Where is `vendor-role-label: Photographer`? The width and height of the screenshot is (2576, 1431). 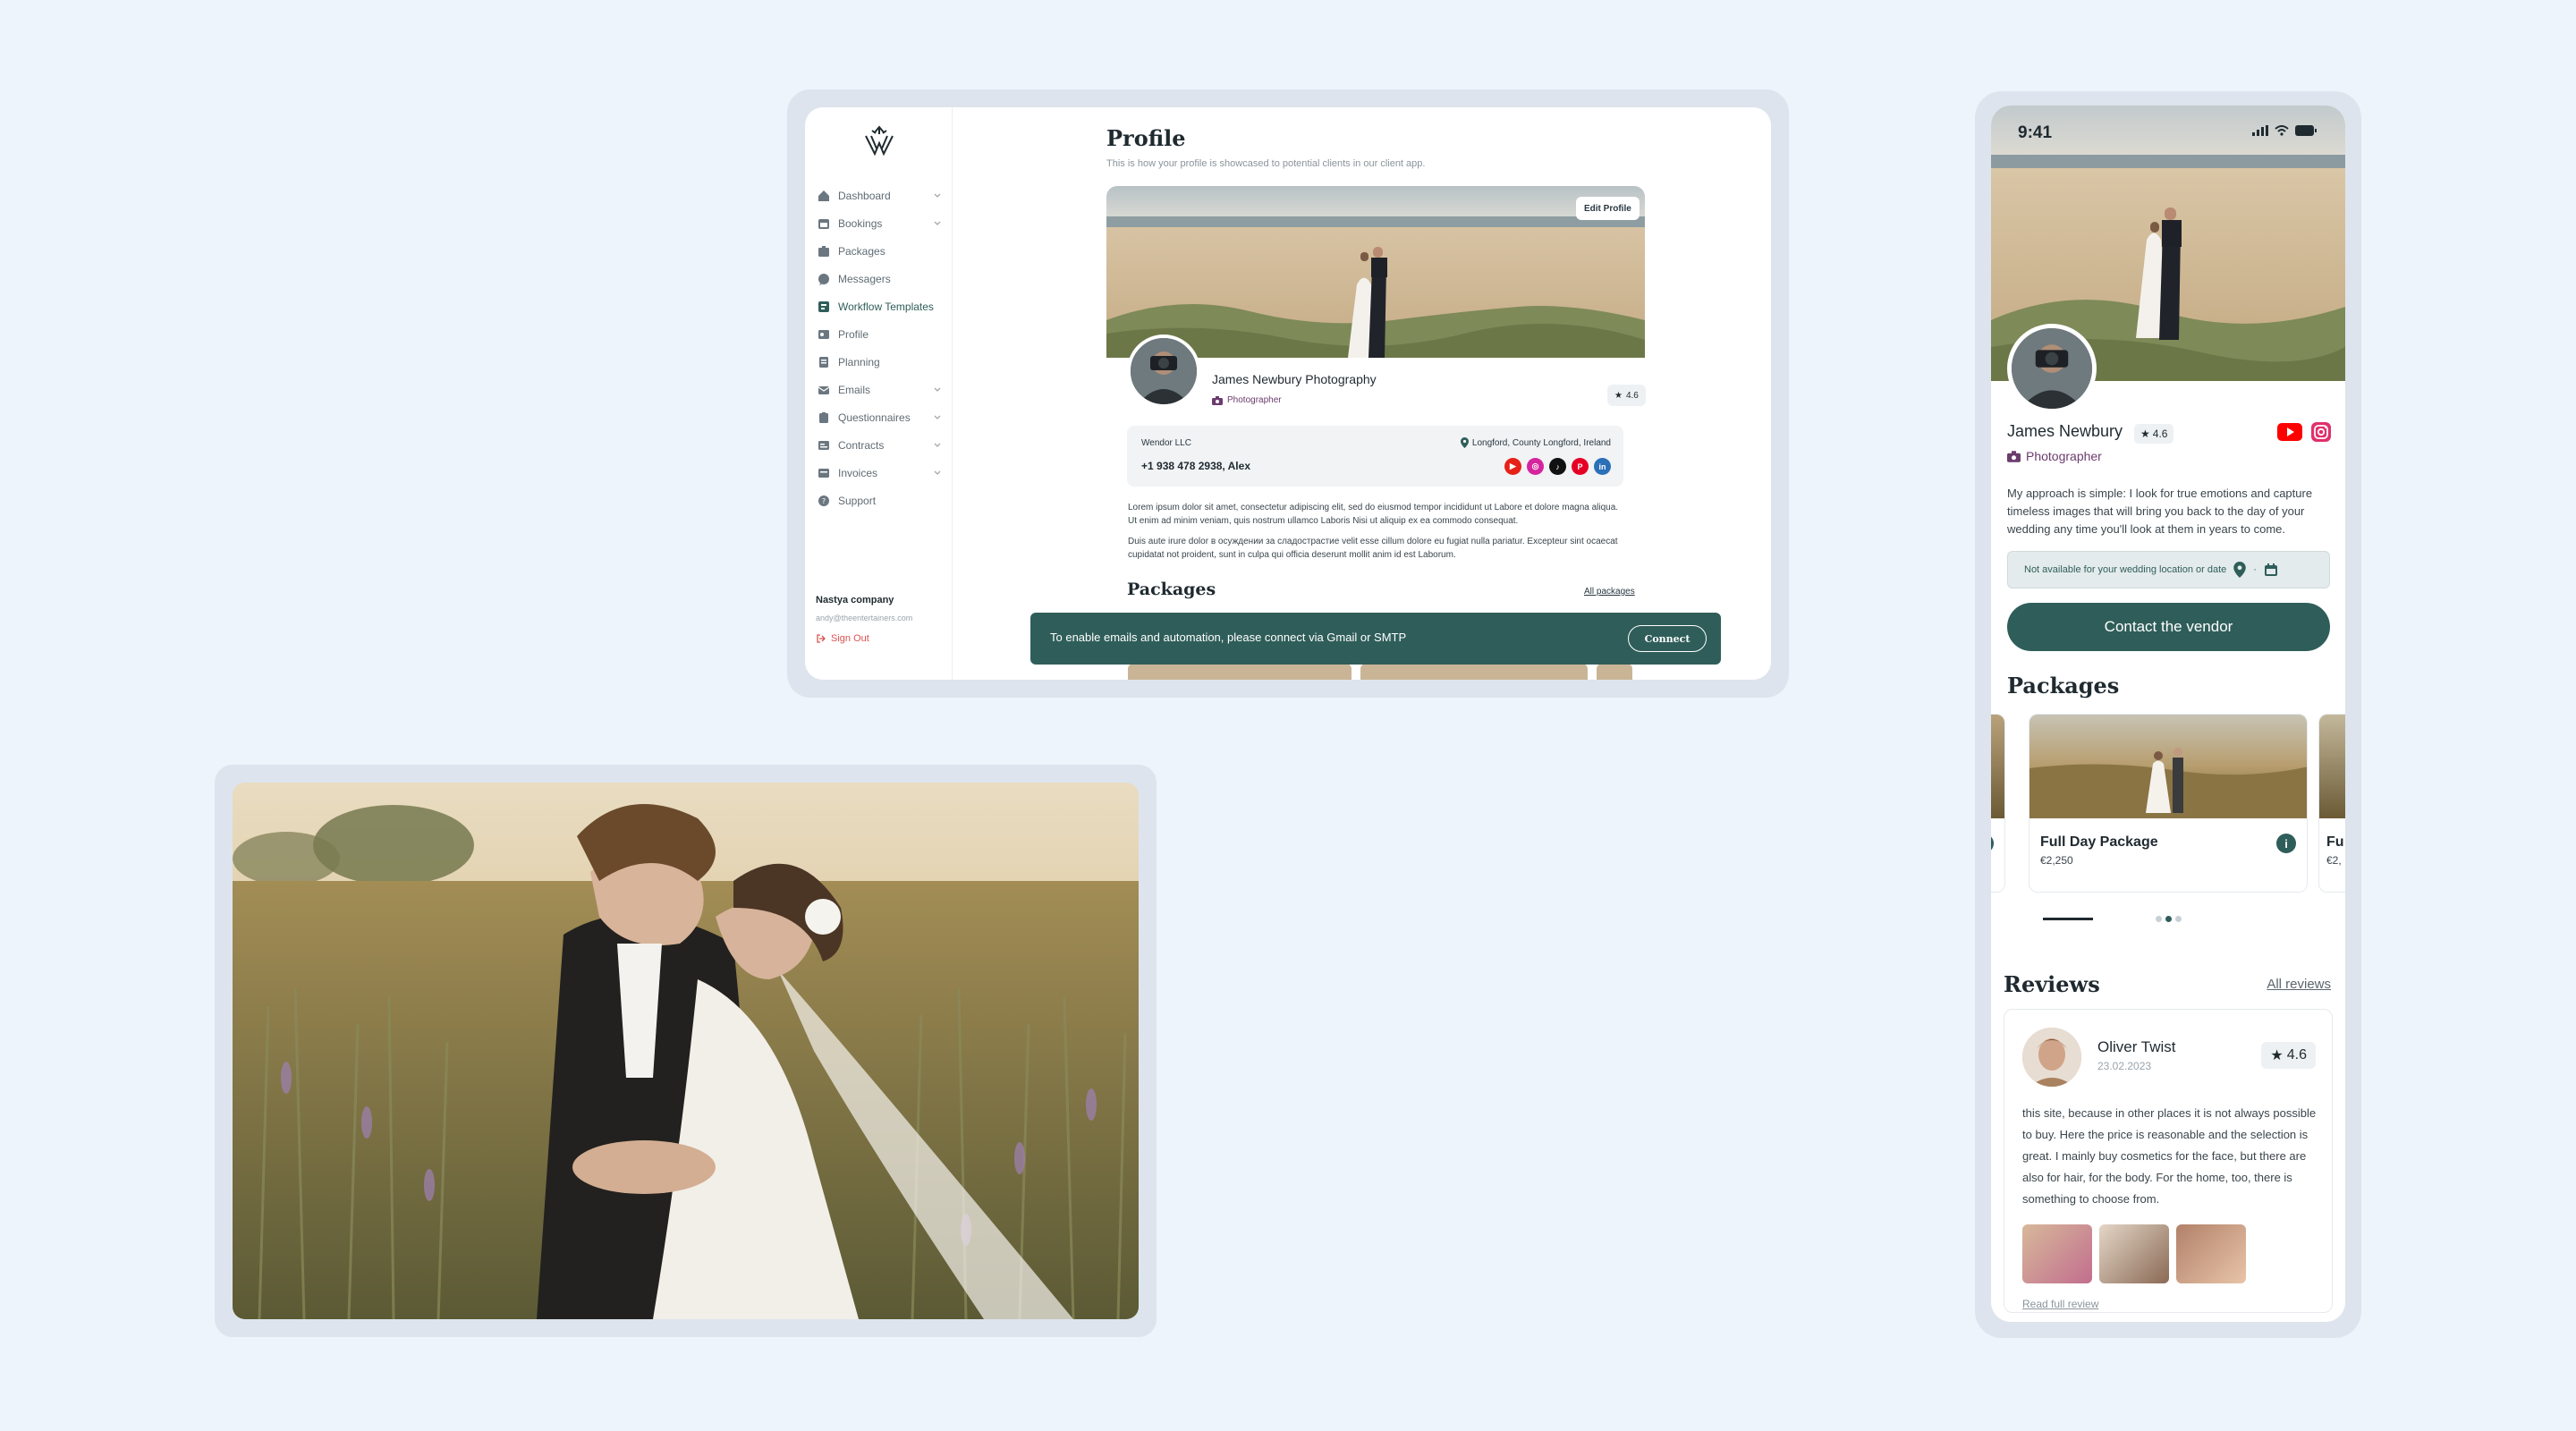
vendor-role-label: Photographer is located at coordinates (1254, 400).